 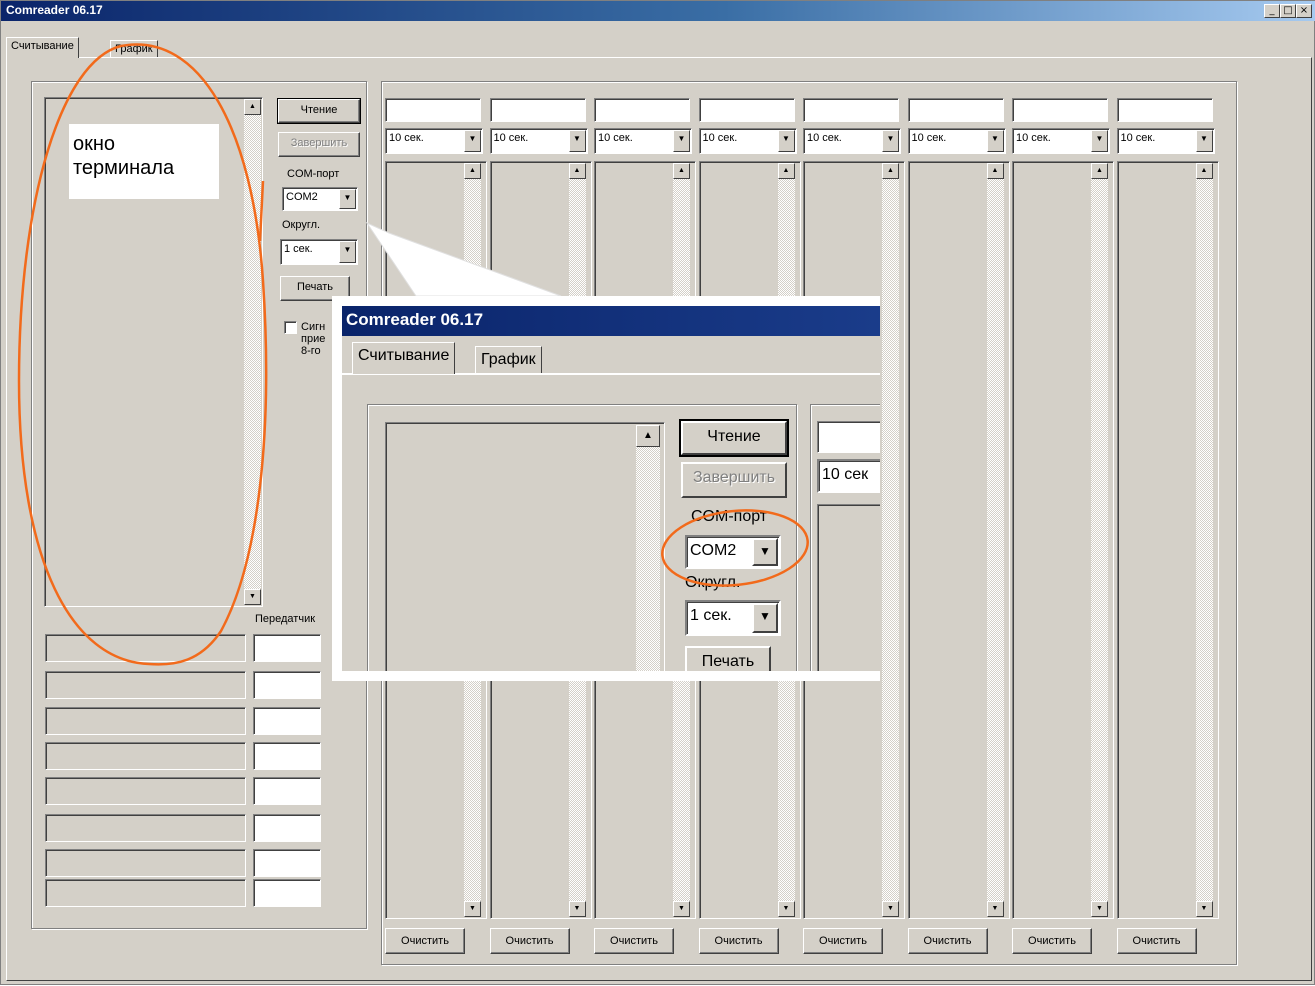 What do you see at coordinates (42, 47) in the screenshot?
I see `tab-reading: Считывание` at bounding box center [42, 47].